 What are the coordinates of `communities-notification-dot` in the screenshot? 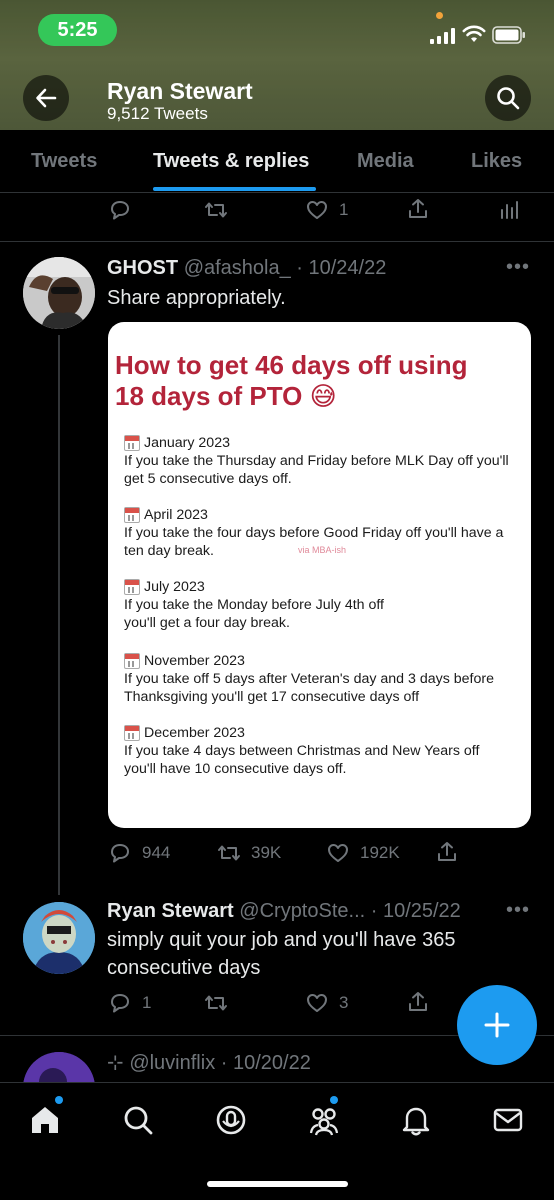 It's located at (334, 1100).